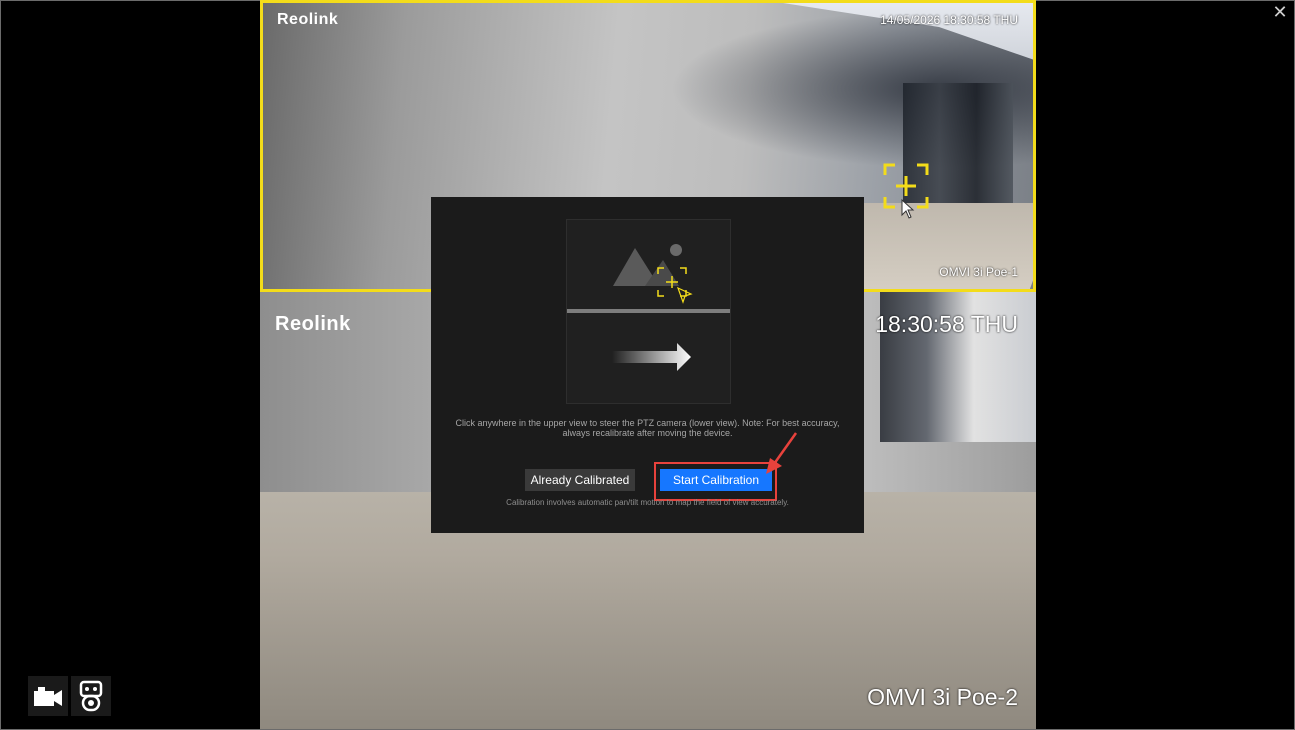 This screenshot has height=730, width=1295. Describe the element at coordinates (1280, 12) in the screenshot. I see `close-button: ✕` at that location.